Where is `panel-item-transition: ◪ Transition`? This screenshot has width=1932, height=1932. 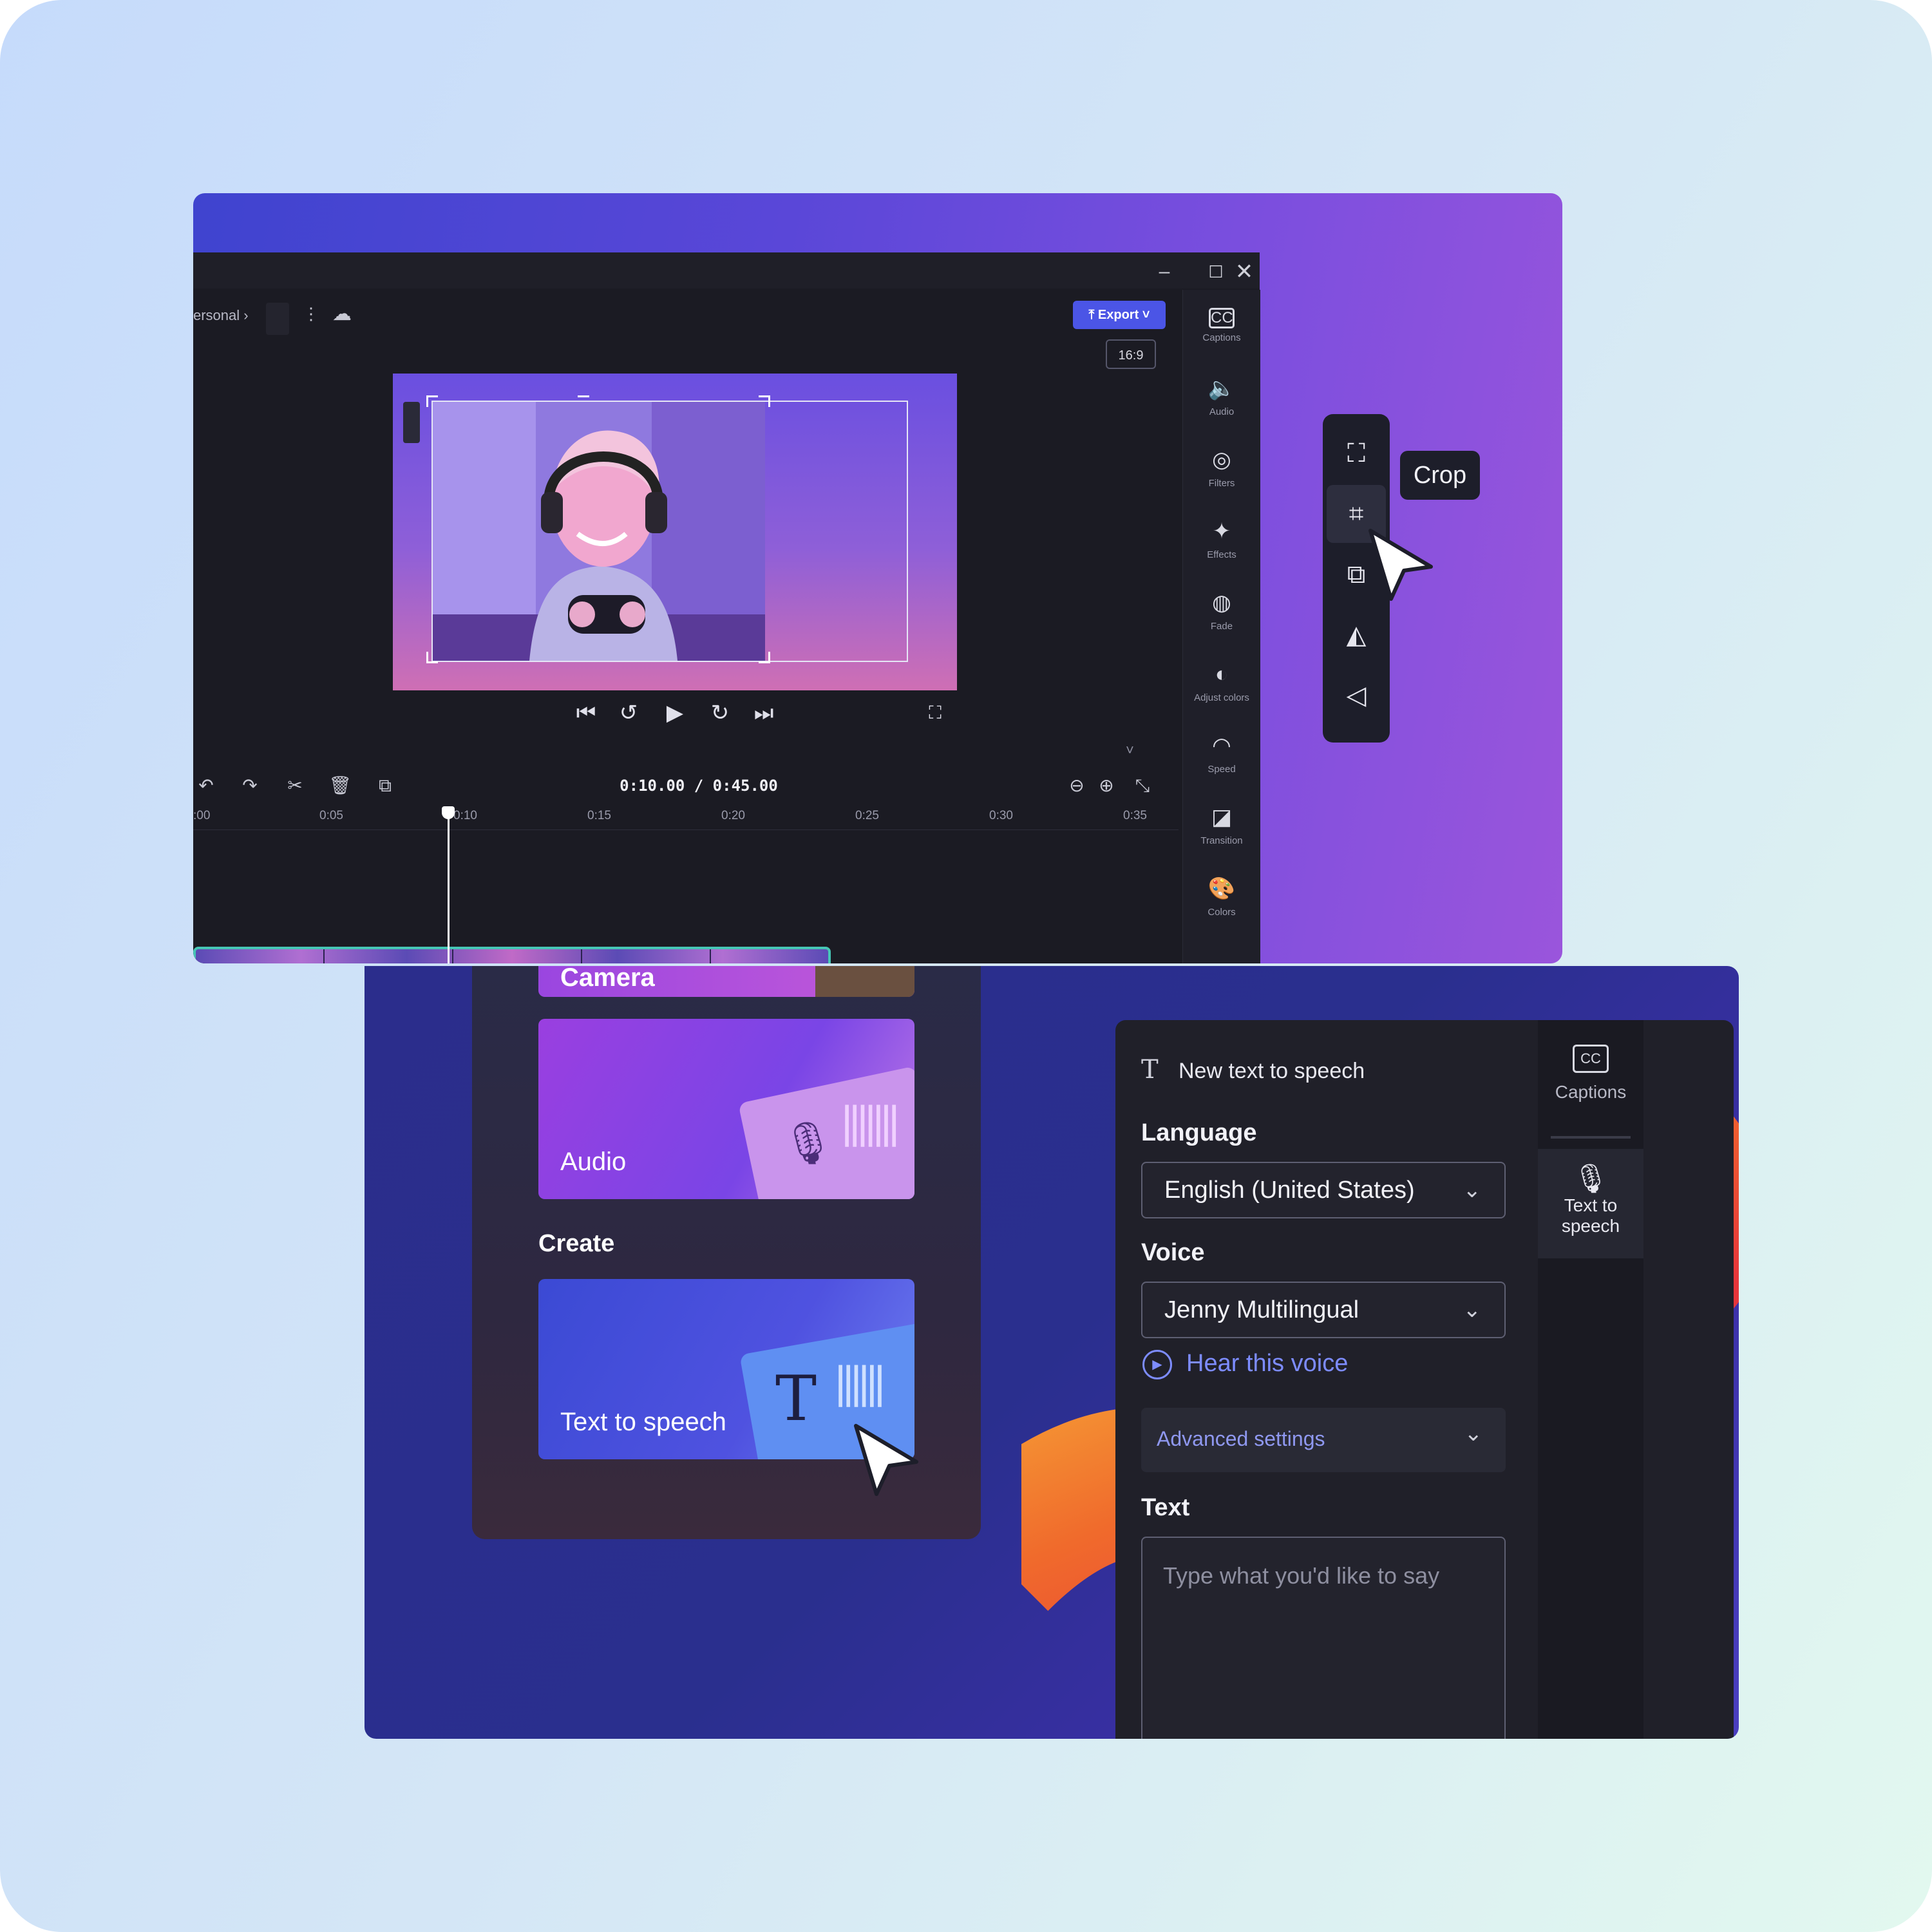
panel-item-transition: ◪ Transition is located at coordinates (1222, 835).